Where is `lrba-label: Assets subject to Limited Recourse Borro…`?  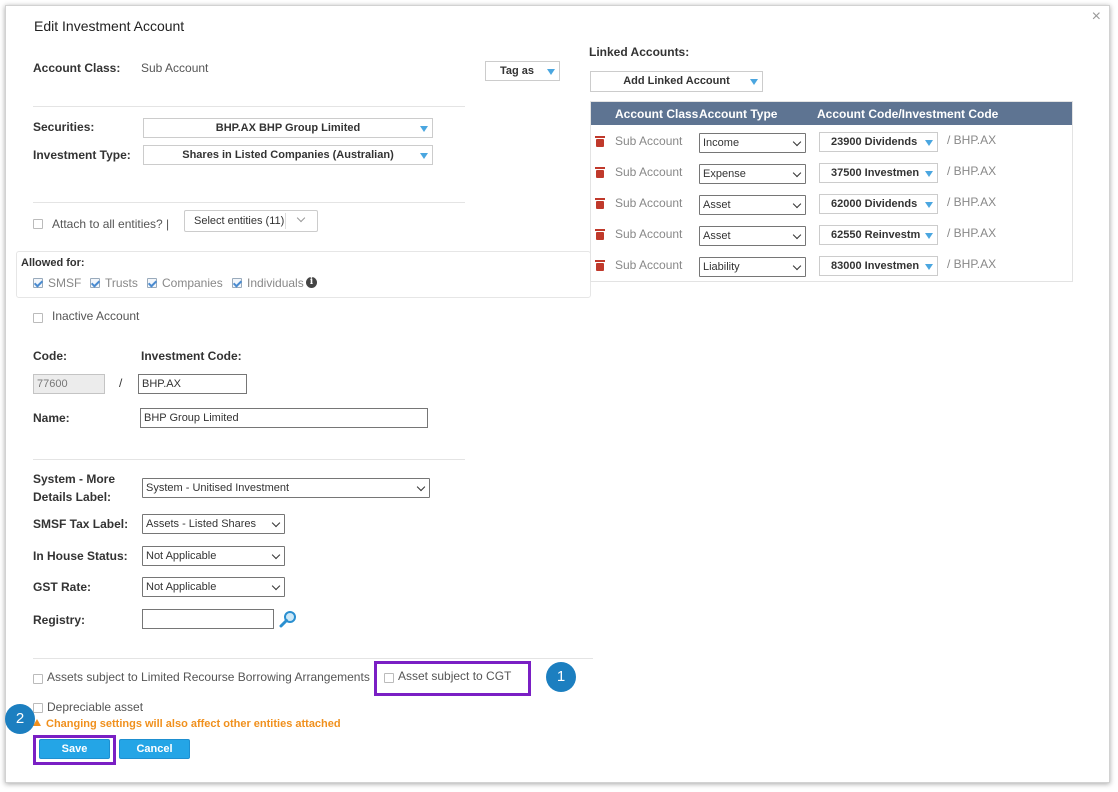
lrba-label: Assets subject to Limited Recourse Borro… is located at coordinates (208, 677).